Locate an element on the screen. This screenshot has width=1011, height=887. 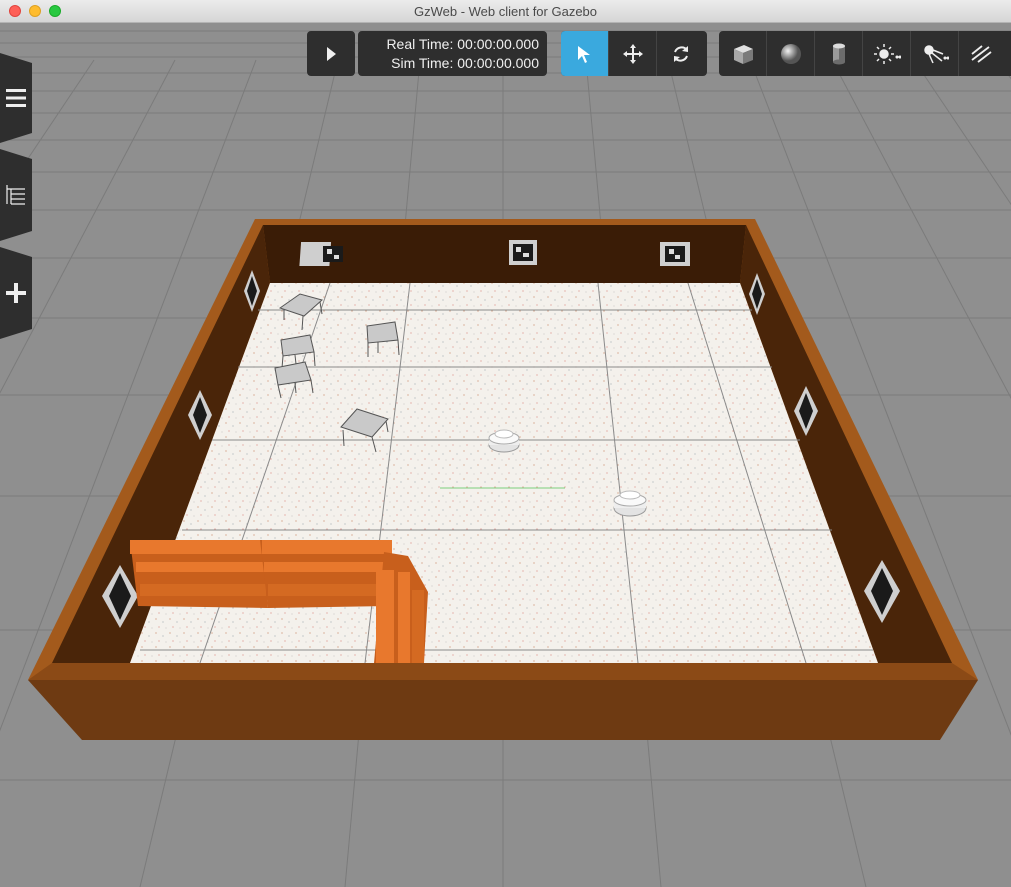
translate-mode-button is located at coordinates (633, 53).